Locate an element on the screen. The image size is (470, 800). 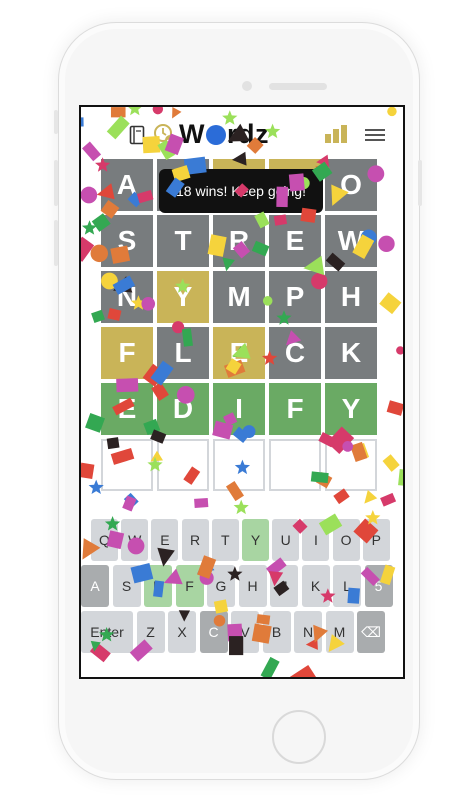
key: T is located at coordinates (225, 540).